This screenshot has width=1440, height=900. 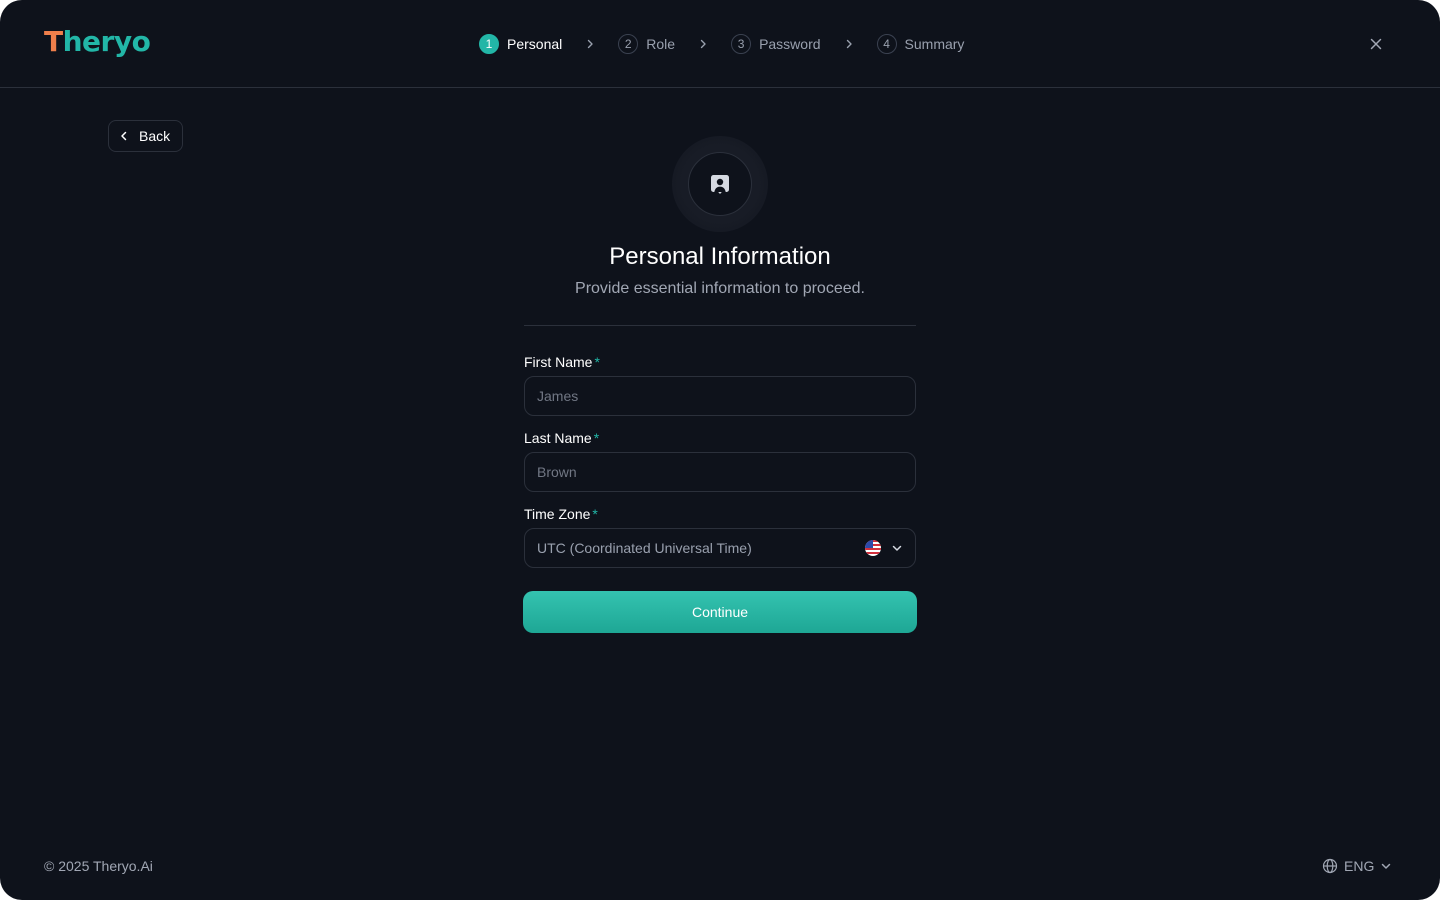 I want to click on chevron-left-icon, so click(x=124, y=136).